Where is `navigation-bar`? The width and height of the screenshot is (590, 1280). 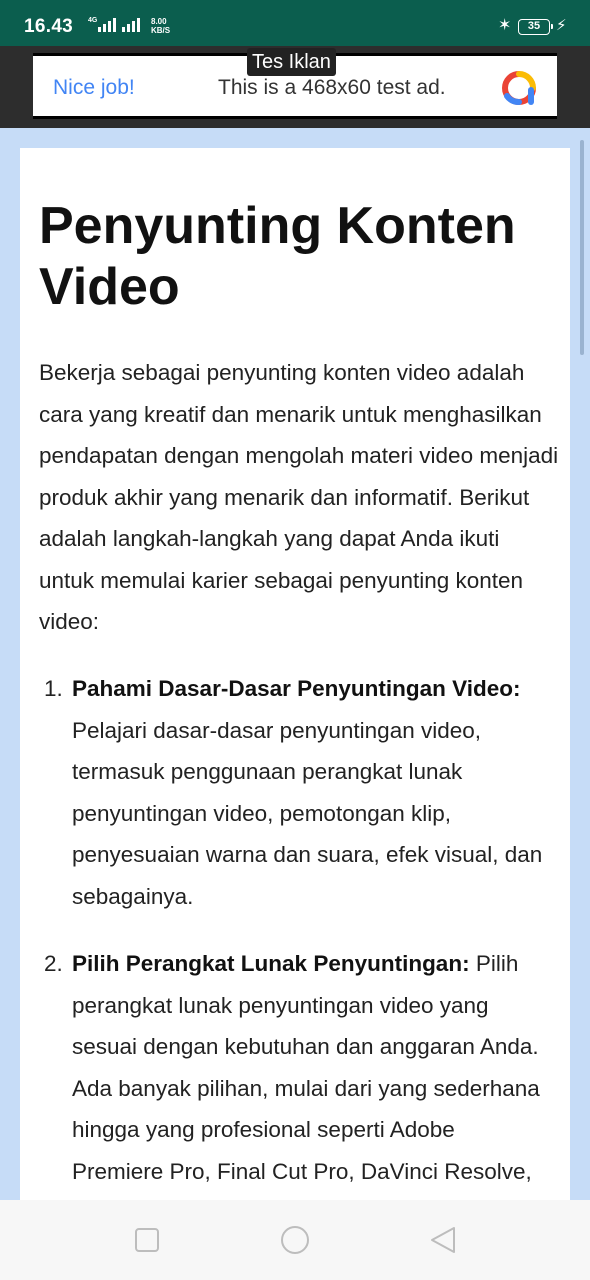
navigation-bar is located at coordinates (295, 1240).